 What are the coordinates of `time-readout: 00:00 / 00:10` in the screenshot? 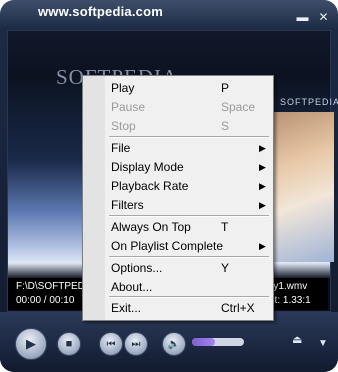 It's located at (45, 300).